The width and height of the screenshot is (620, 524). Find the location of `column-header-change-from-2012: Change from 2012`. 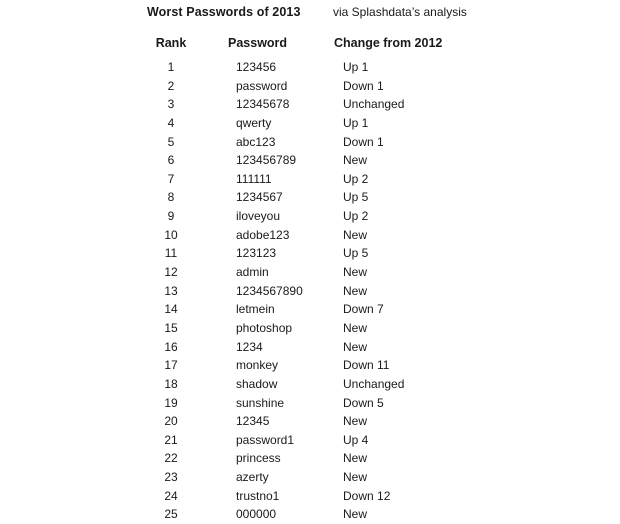

column-header-change-from-2012: Change from 2012 is located at coordinates (388, 43).